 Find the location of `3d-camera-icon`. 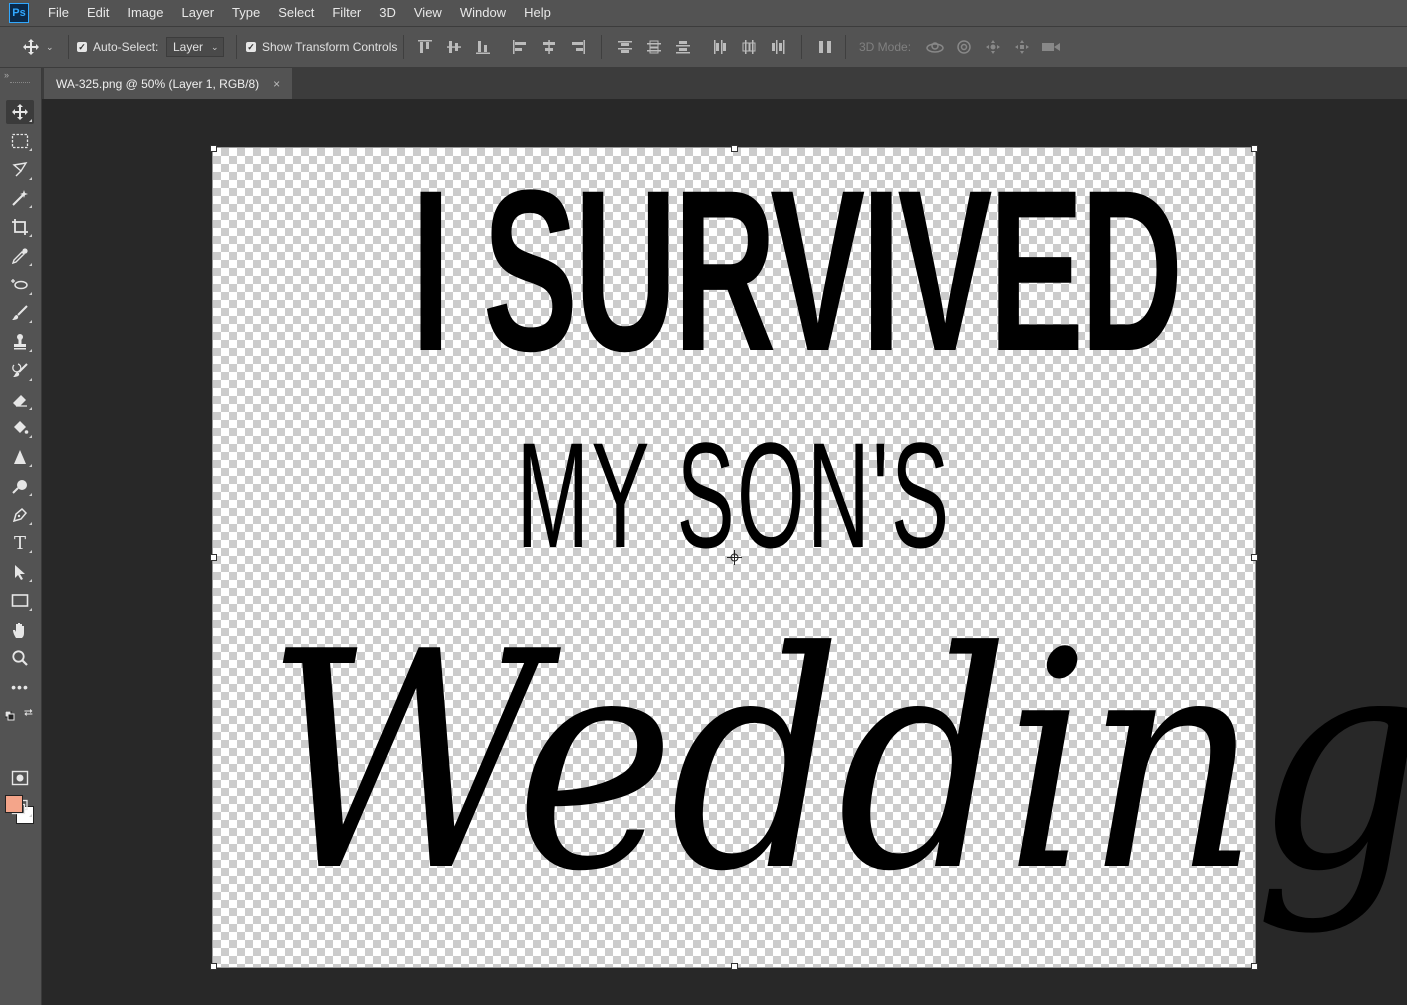

3d-camera-icon is located at coordinates (1051, 47).